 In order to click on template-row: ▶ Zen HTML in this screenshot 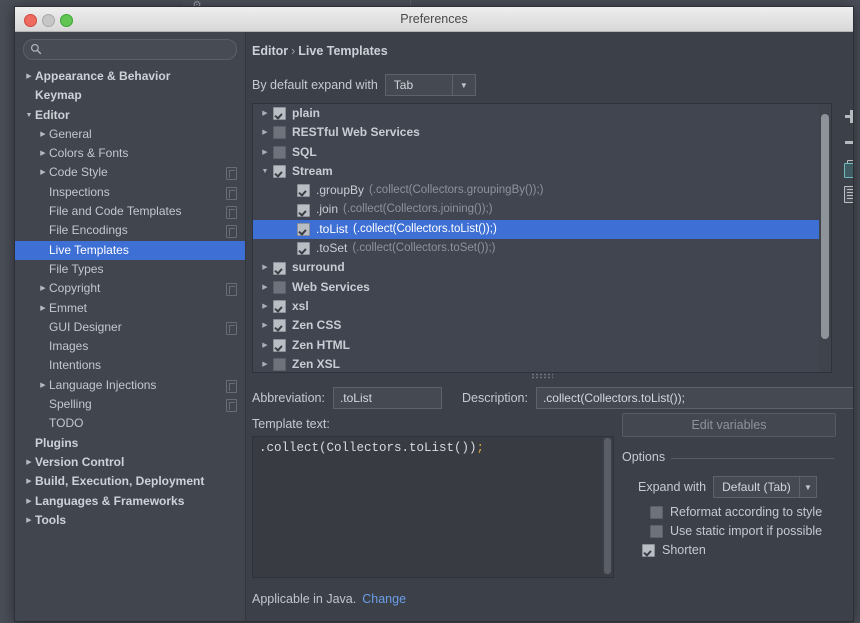, I will do `click(536, 345)`.